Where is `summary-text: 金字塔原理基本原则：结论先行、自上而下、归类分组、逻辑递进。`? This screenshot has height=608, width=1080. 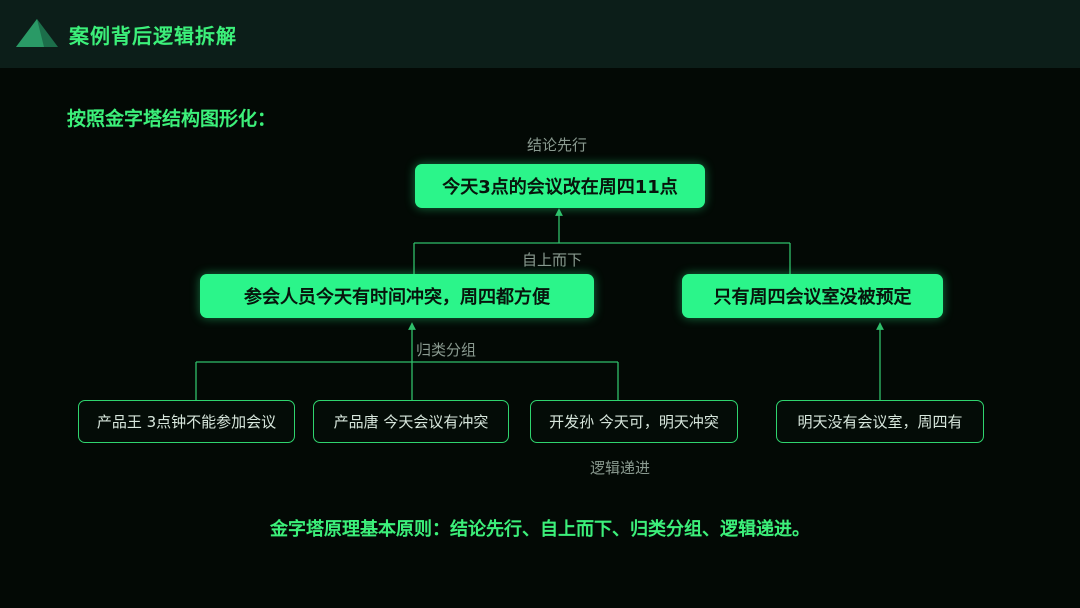
summary-text: 金字塔原理基本原则：结论先行、自上而下、归类分组、逻辑递进。 is located at coordinates (540, 529).